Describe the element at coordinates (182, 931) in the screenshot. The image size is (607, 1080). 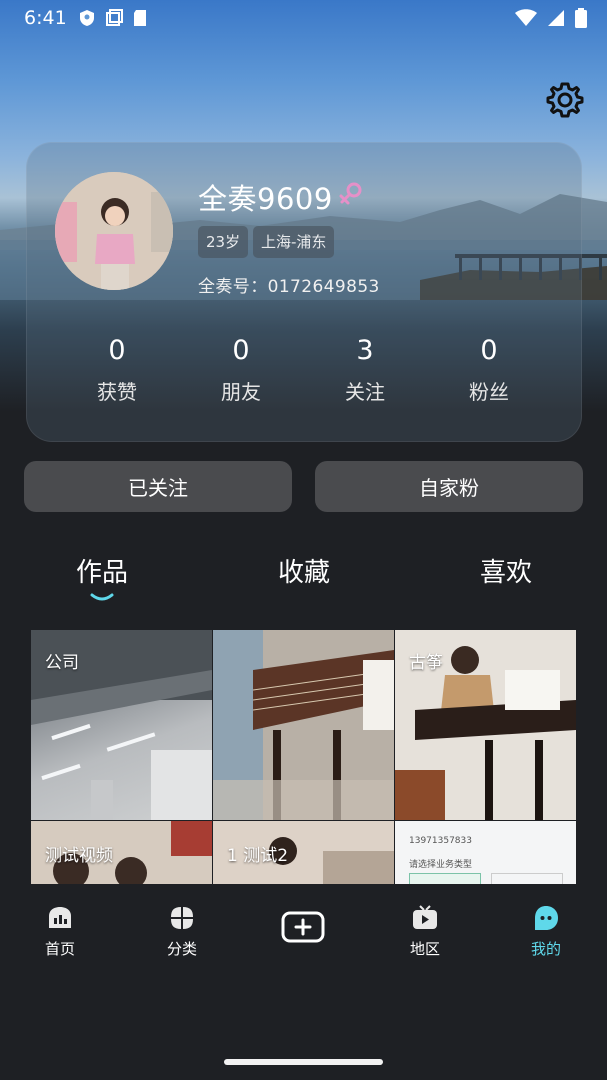
I see `nav-category: 分类` at that location.